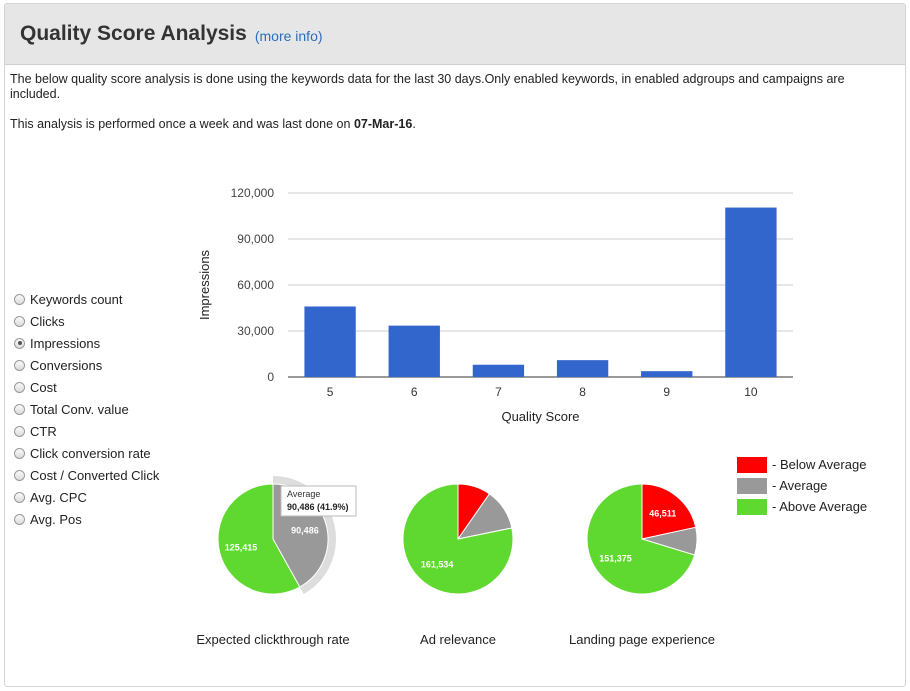 The image size is (910, 691). Describe the element at coordinates (582, 392) in the screenshot. I see `x-tick-label: 8` at that location.